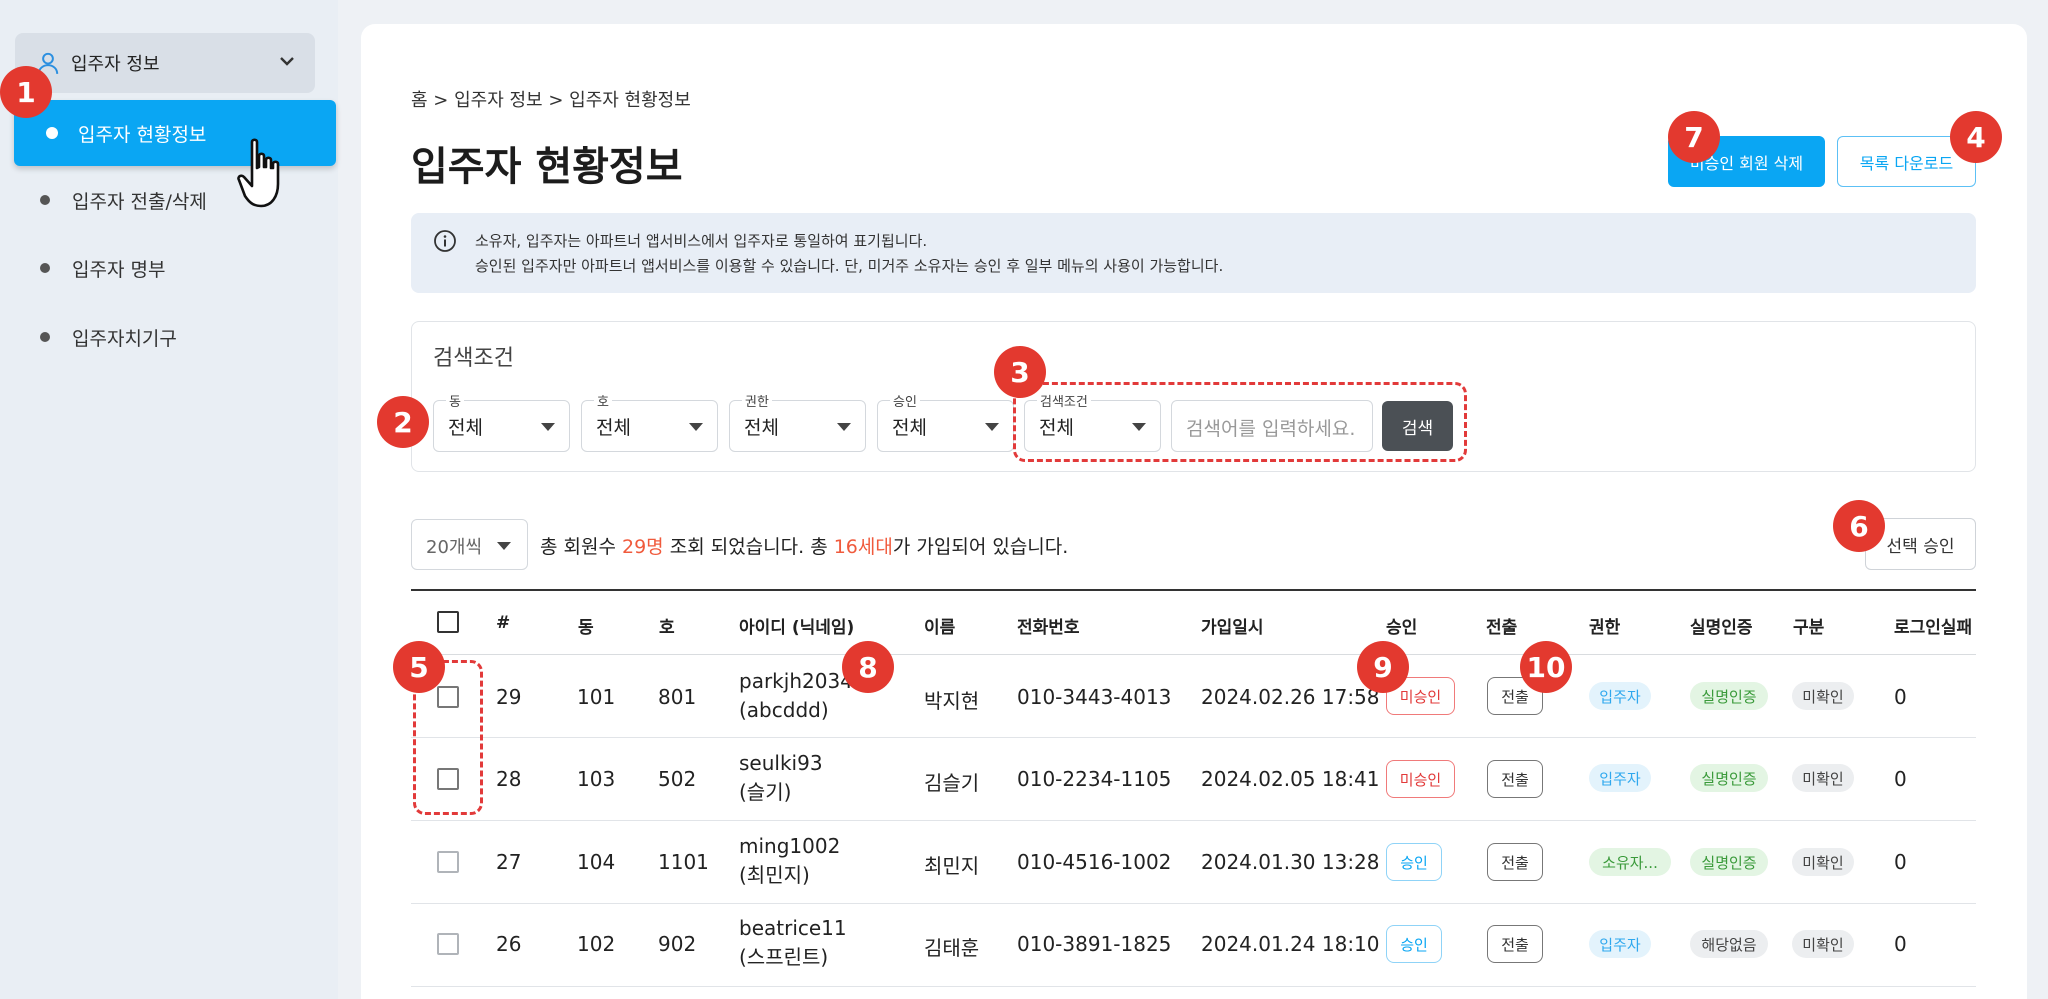 The height and width of the screenshot is (999, 2048). Describe the element at coordinates (952, 701) in the screenshot. I see `cell-name: 박지현` at that location.